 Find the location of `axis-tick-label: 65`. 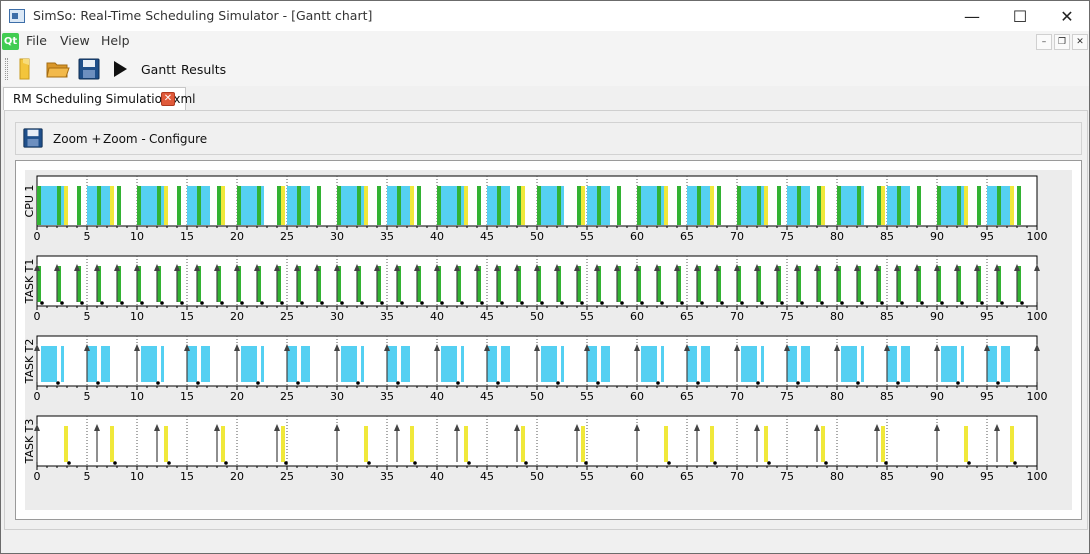

axis-tick-label: 65 is located at coordinates (687, 396).